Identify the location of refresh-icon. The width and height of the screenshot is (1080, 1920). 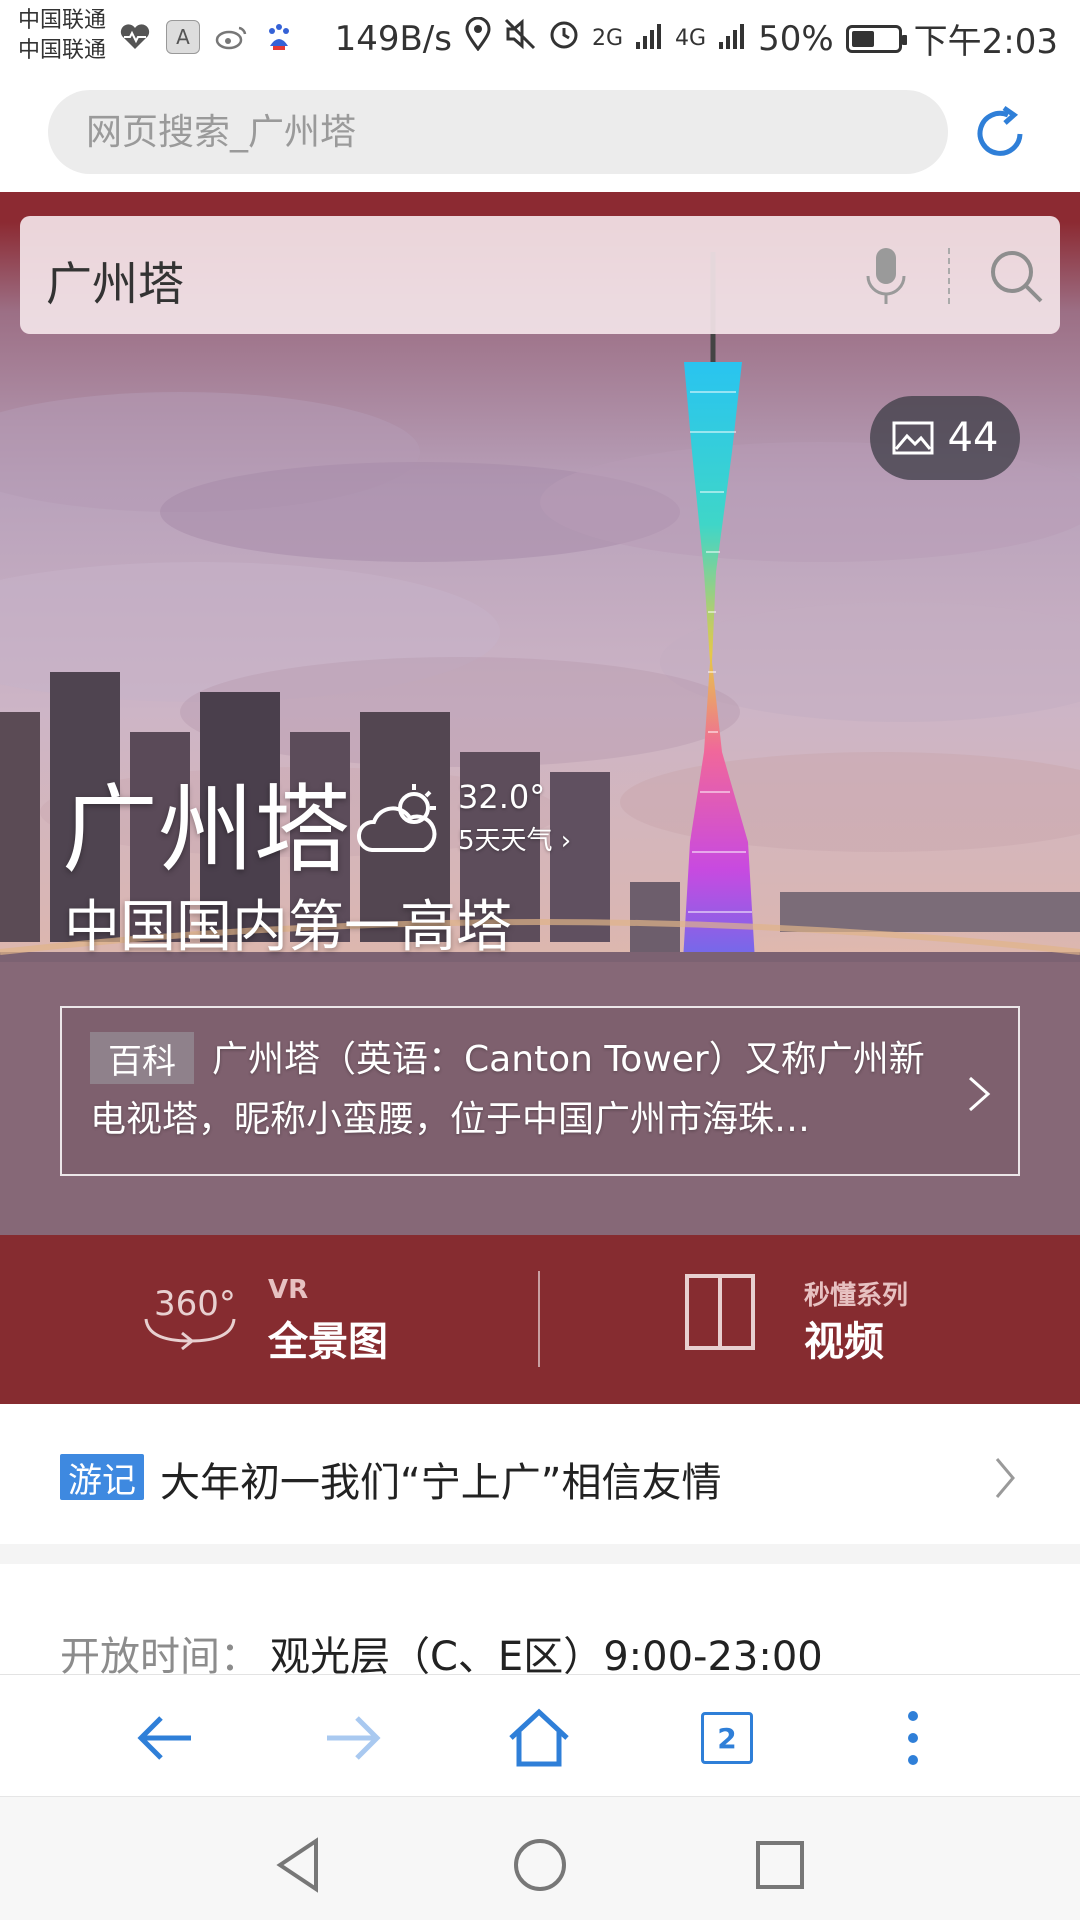
(1000, 134).